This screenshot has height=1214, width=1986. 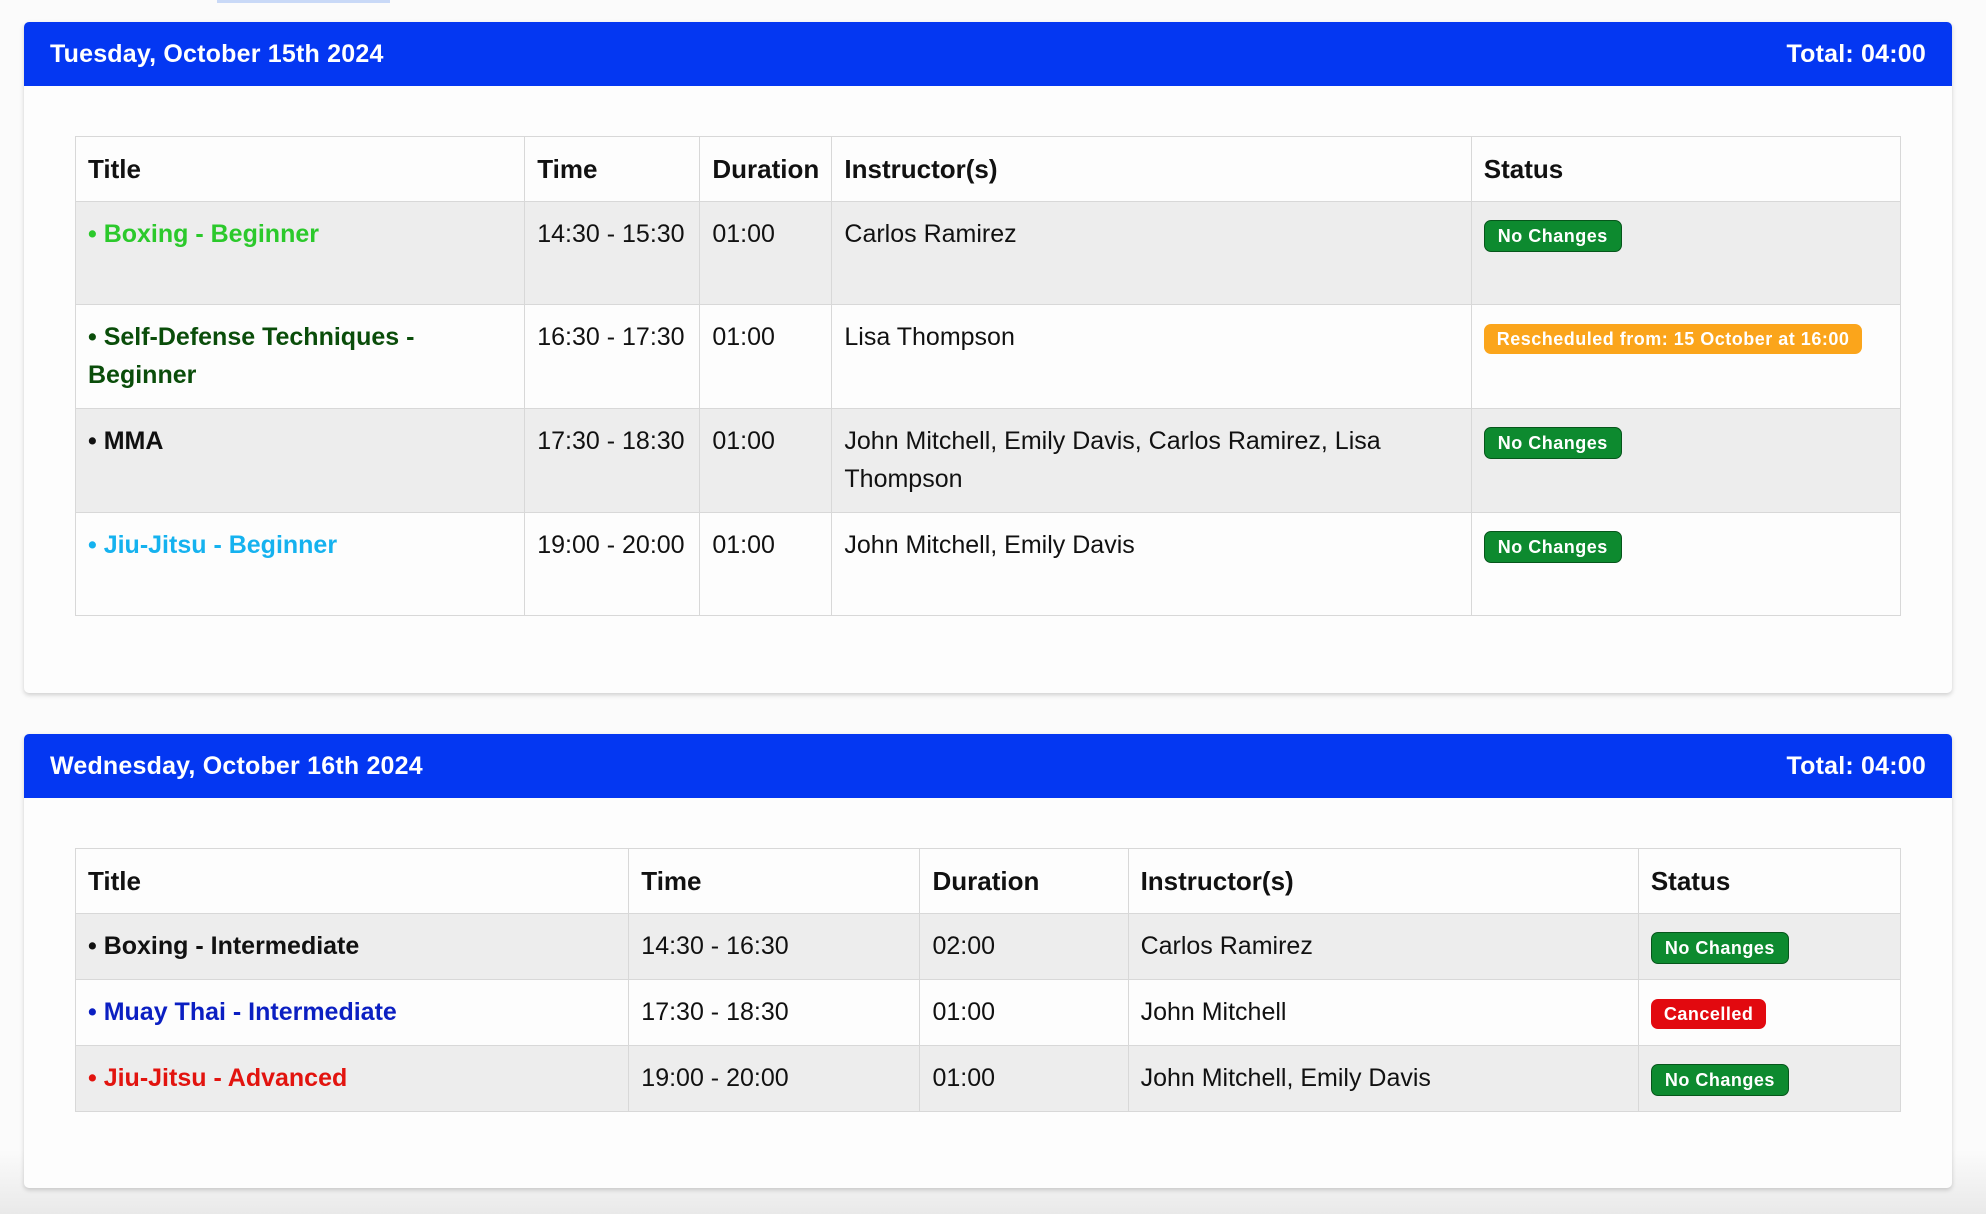 What do you see at coordinates (217, 1078) in the screenshot?
I see `class-title: • Jiu-Jitsu - Advanced` at bounding box center [217, 1078].